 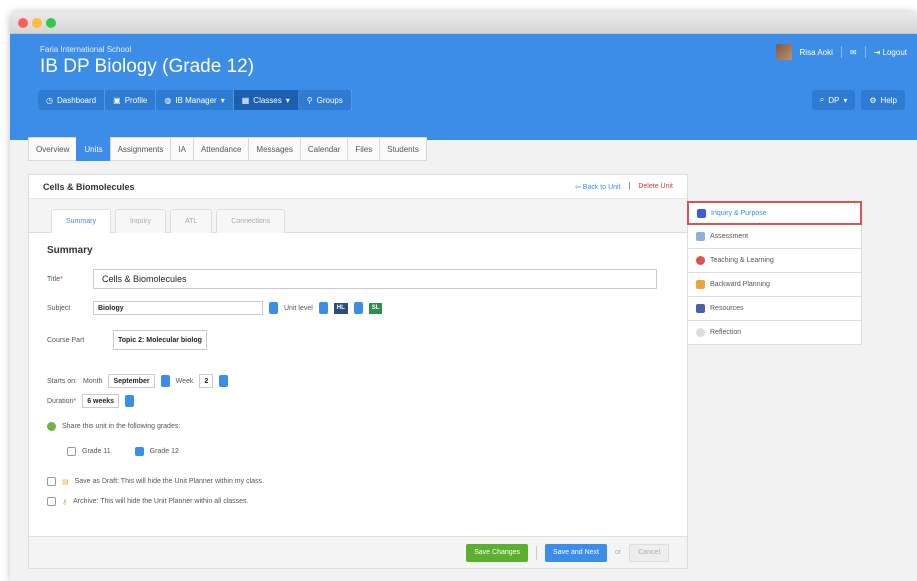 What do you see at coordinates (273, 308) in the screenshot?
I see `subject-spinner-icon` at bounding box center [273, 308].